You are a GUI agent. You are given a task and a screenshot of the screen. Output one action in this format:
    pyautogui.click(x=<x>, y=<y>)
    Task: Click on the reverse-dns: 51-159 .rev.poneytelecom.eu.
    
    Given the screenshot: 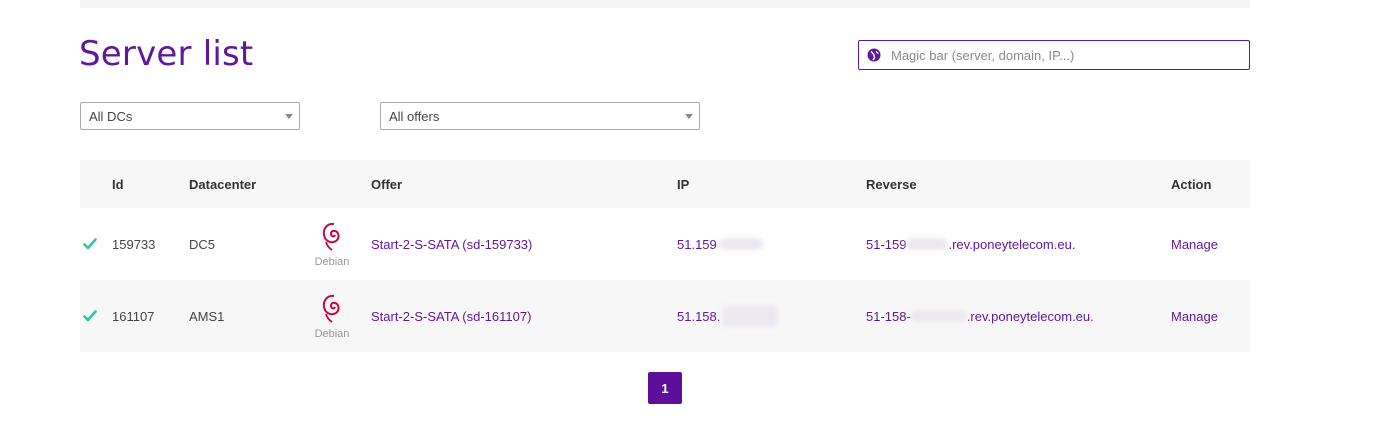 What is the action you would take?
    pyautogui.click(x=970, y=244)
    